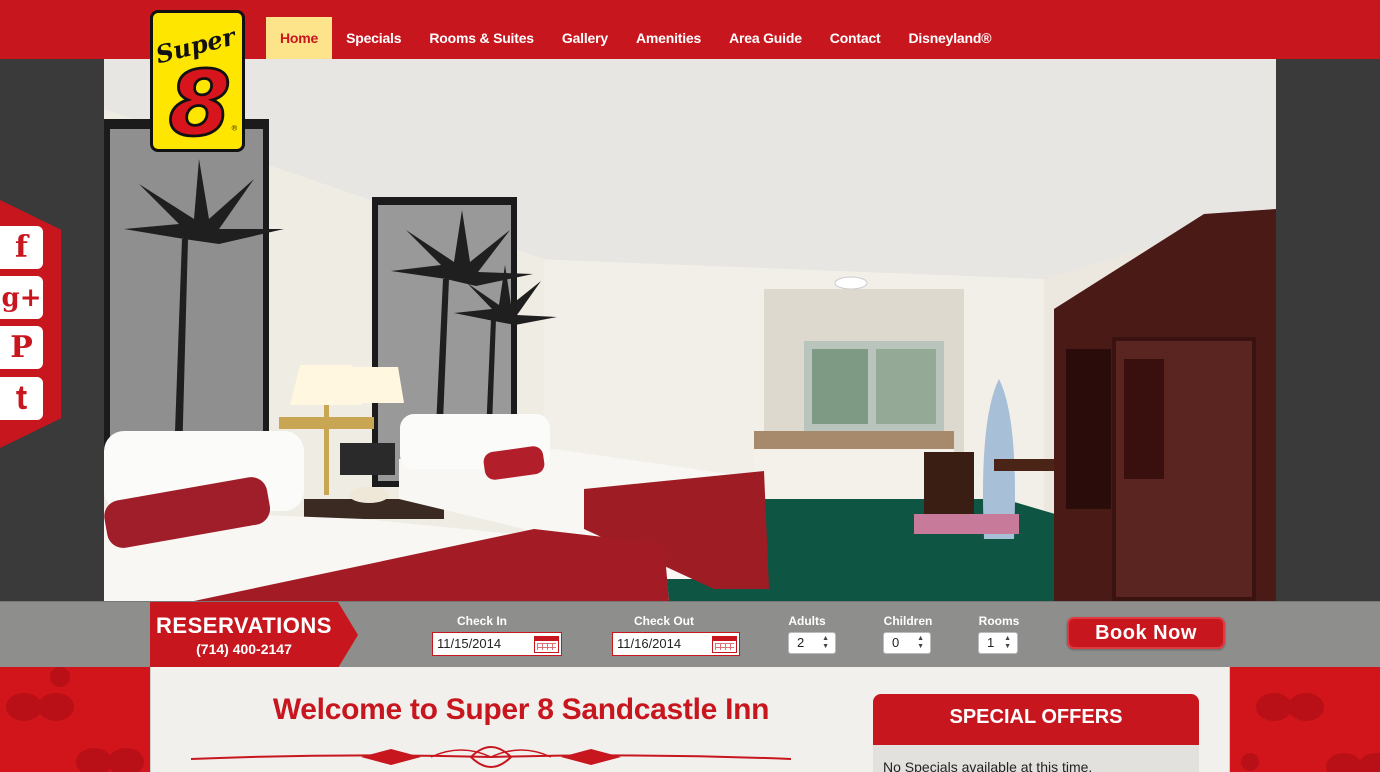 Image resolution: width=1380 pixels, height=772 pixels. What do you see at coordinates (299, 38) in the screenshot?
I see `nav-home: Home` at bounding box center [299, 38].